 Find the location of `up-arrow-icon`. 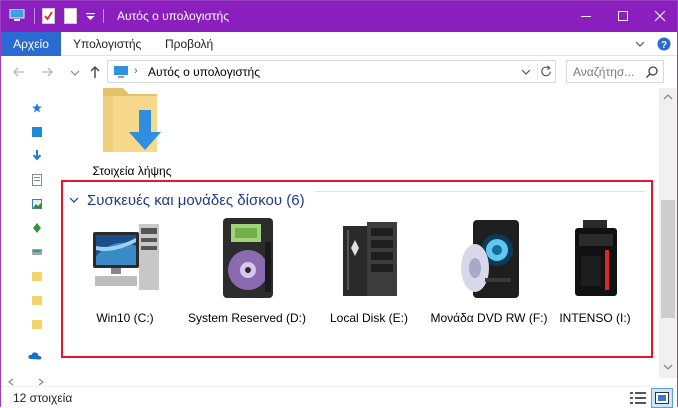

up-arrow-icon is located at coordinates (95, 72).